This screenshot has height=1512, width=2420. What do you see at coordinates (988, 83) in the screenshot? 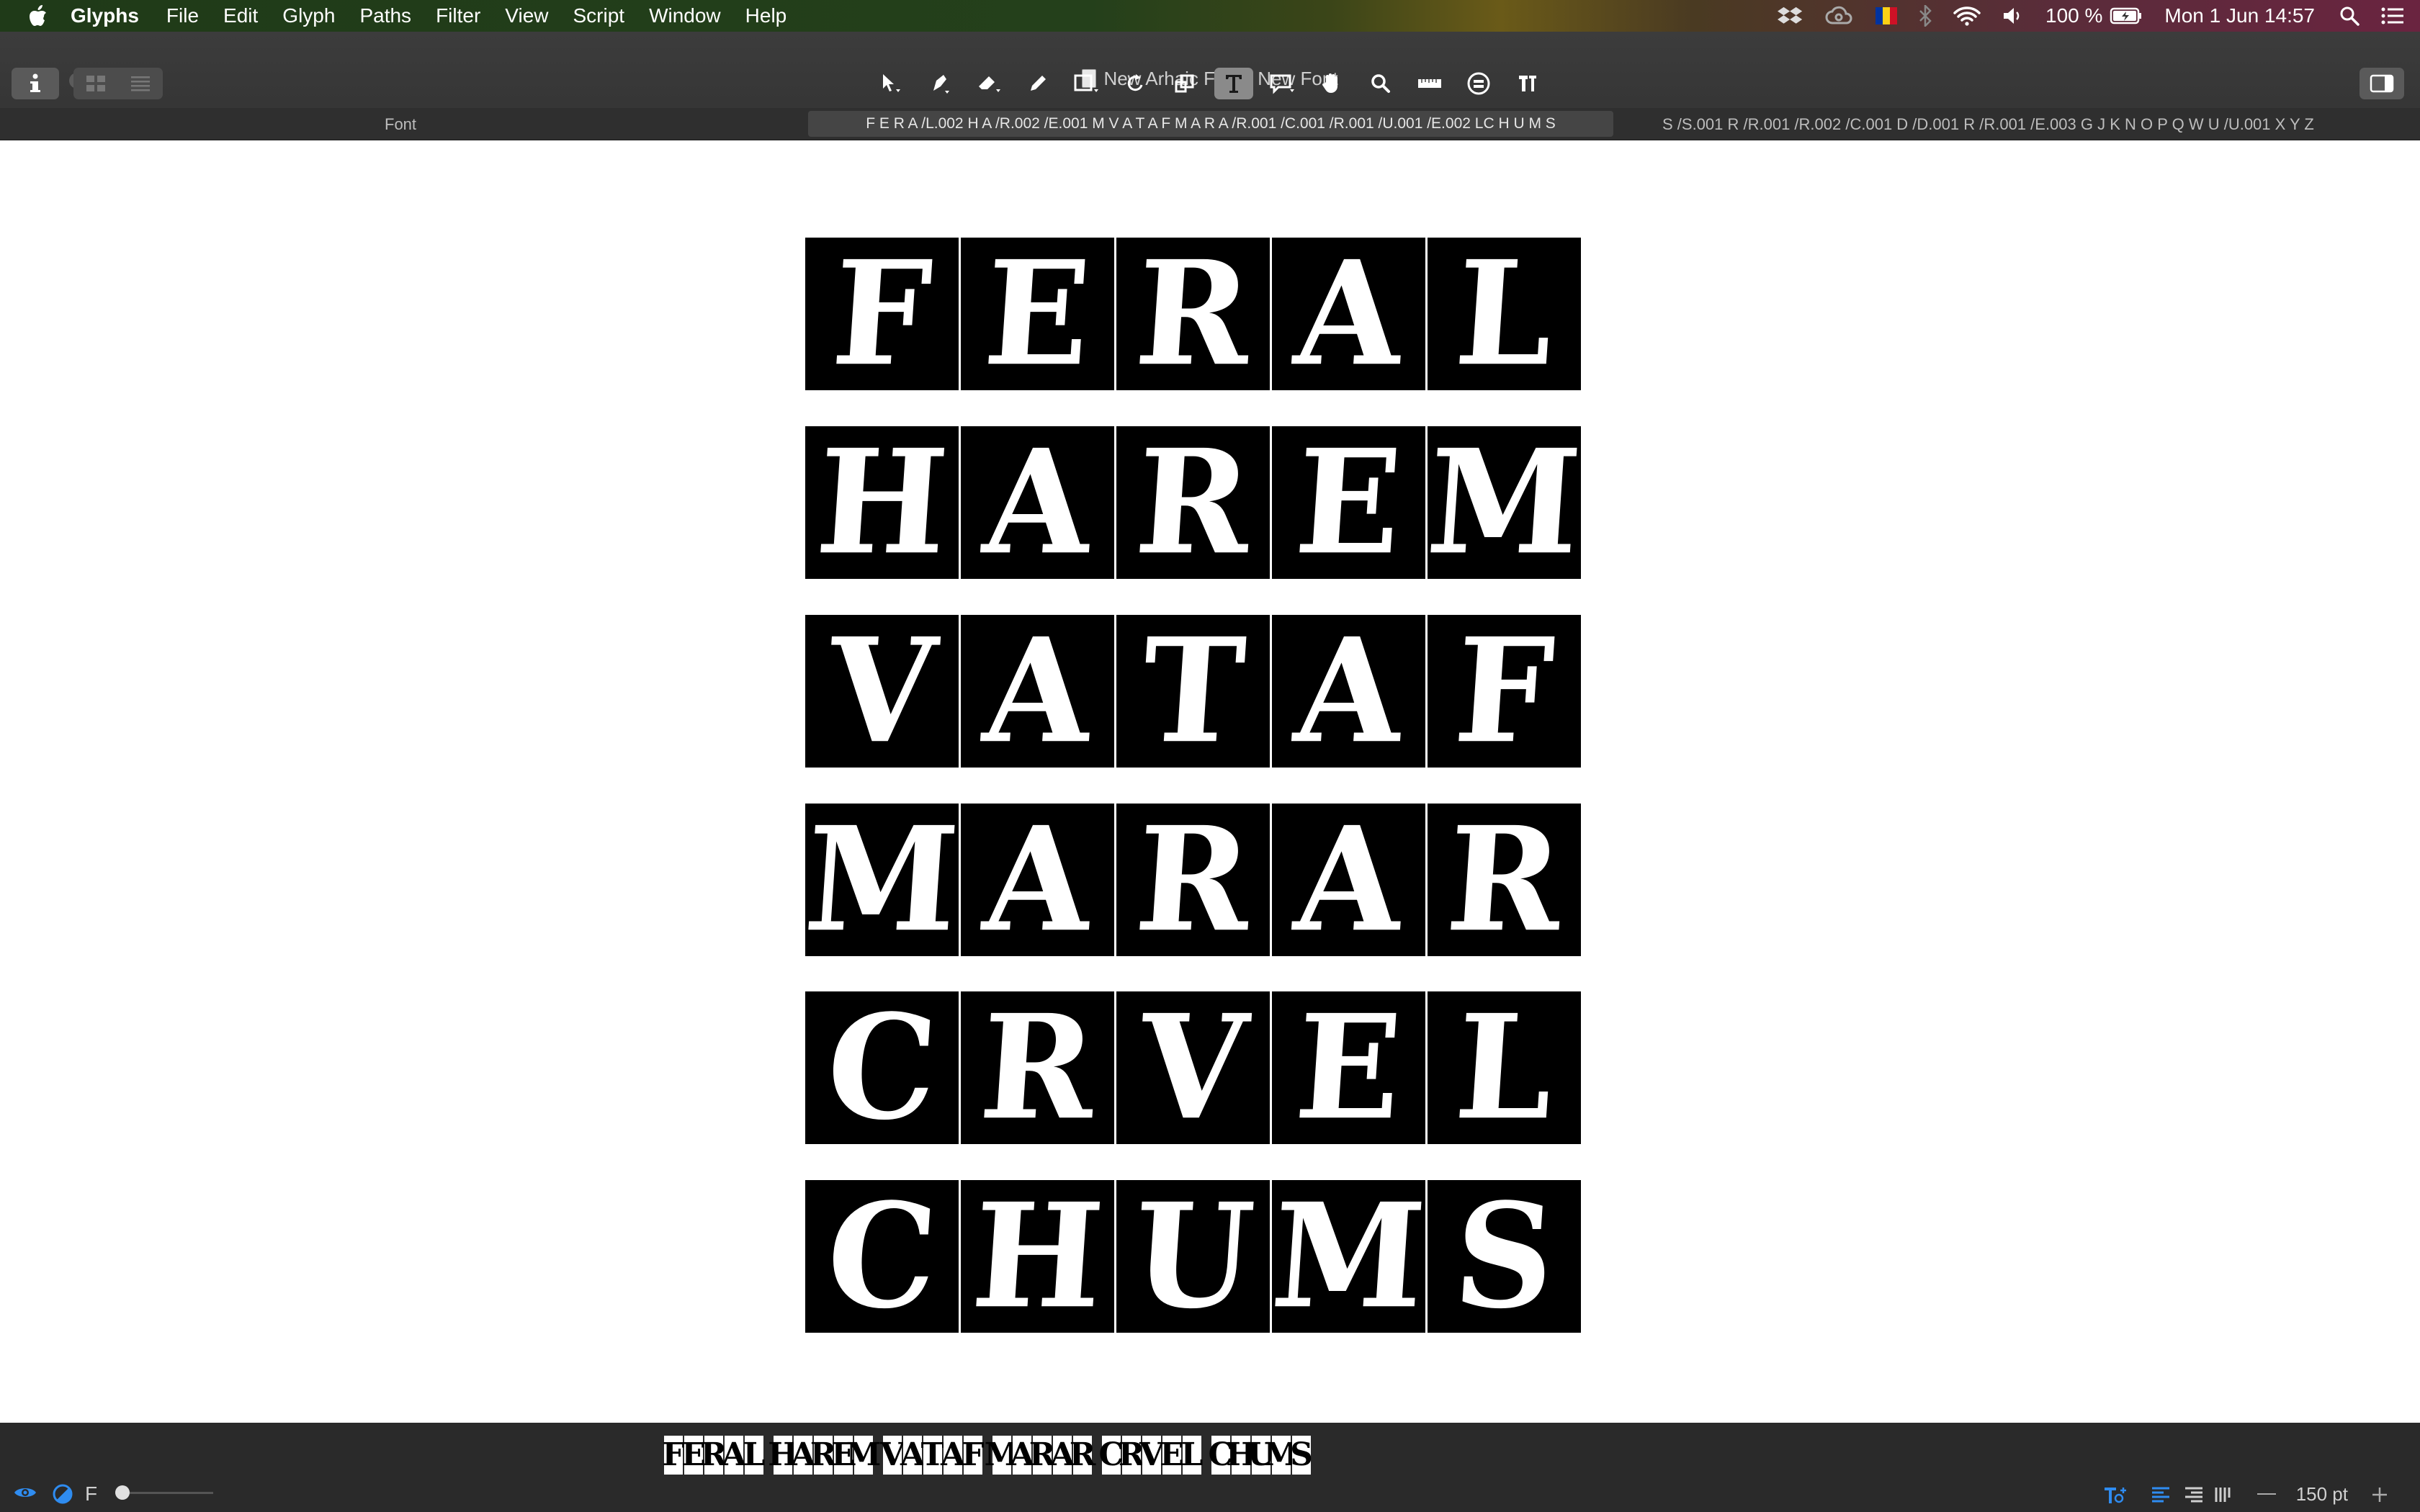
I see `eraser-tool` at bounding box center [988, 83].